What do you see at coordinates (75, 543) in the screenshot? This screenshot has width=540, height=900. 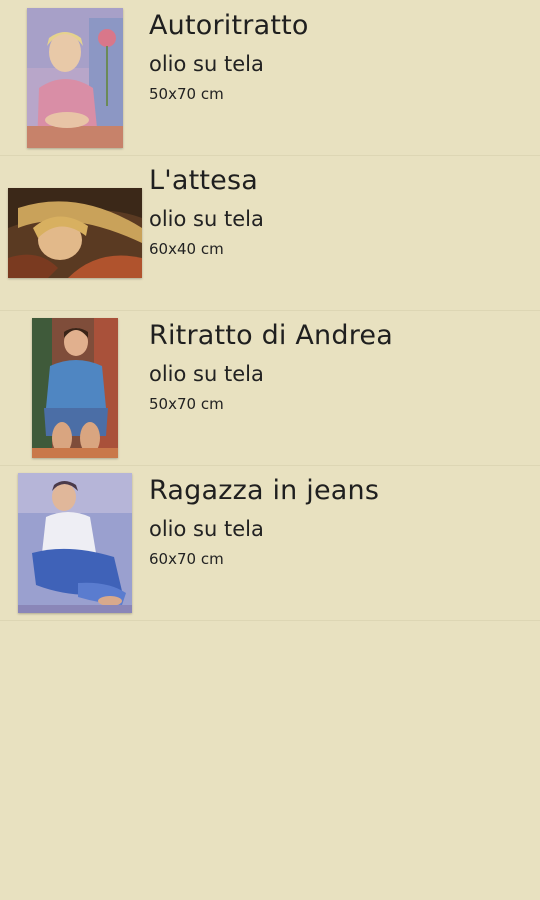 I see `artwork-thumbnail-ragazza-in-jeans` at bounding box center [75, 543].